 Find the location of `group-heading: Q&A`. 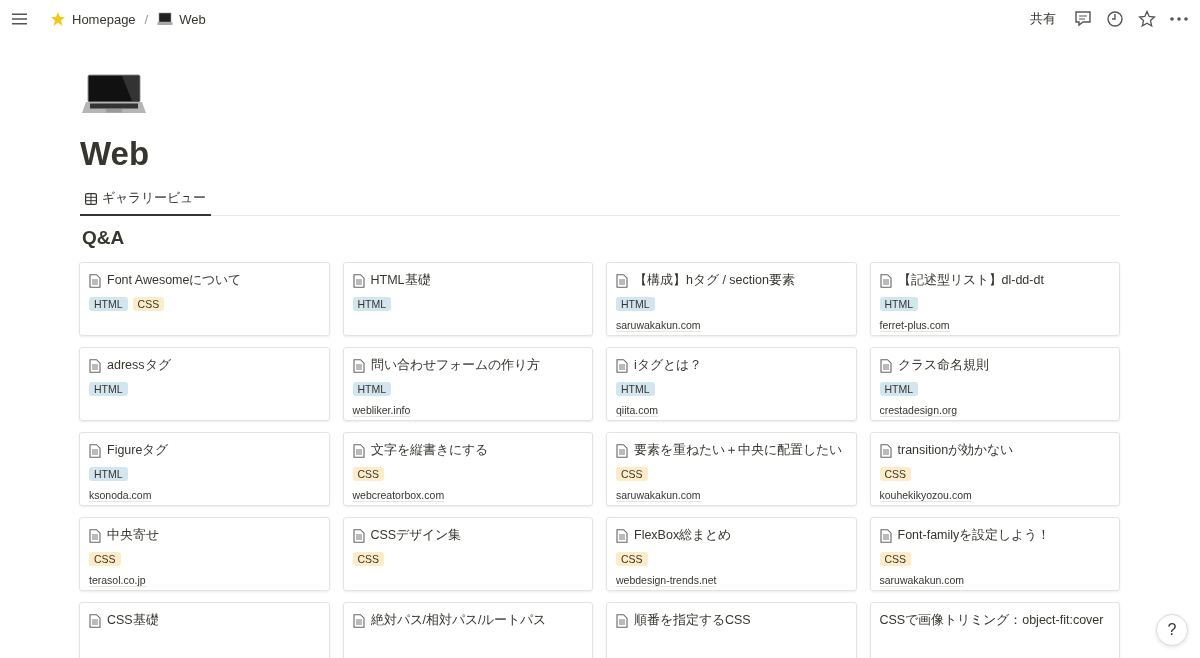

group-heading: Q&A is located at coordinates (104, 238).